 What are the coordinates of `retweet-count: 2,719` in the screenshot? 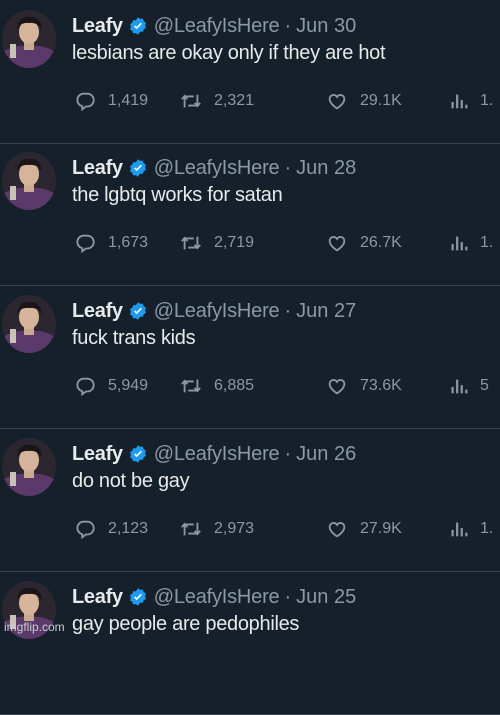 It's located at (234, 242).